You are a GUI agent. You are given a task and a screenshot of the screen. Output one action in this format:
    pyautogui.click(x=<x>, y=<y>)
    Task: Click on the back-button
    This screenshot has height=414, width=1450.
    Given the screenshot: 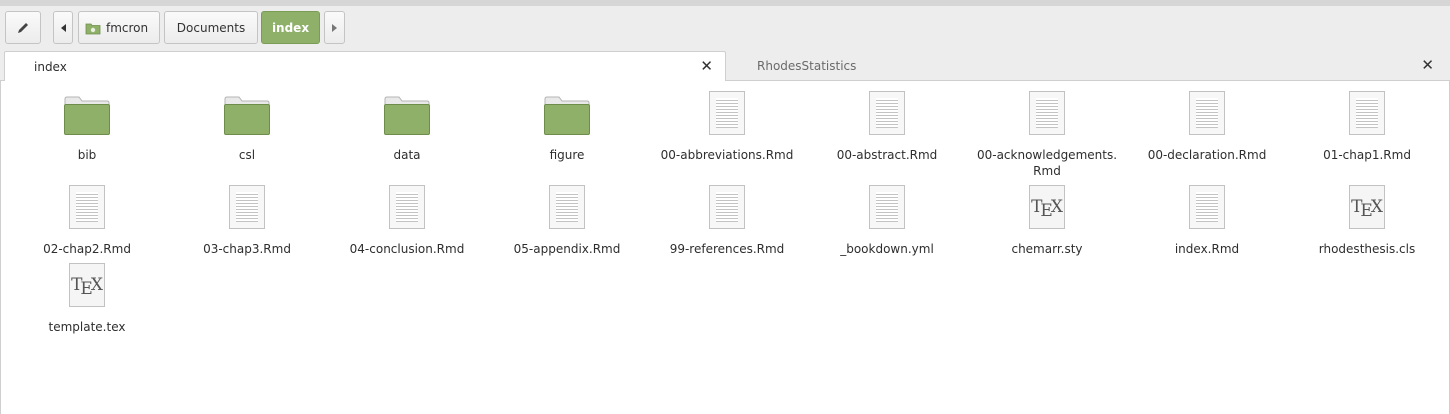 What is the action you would take?
    pyautogui.click(x=63, y=27)
    